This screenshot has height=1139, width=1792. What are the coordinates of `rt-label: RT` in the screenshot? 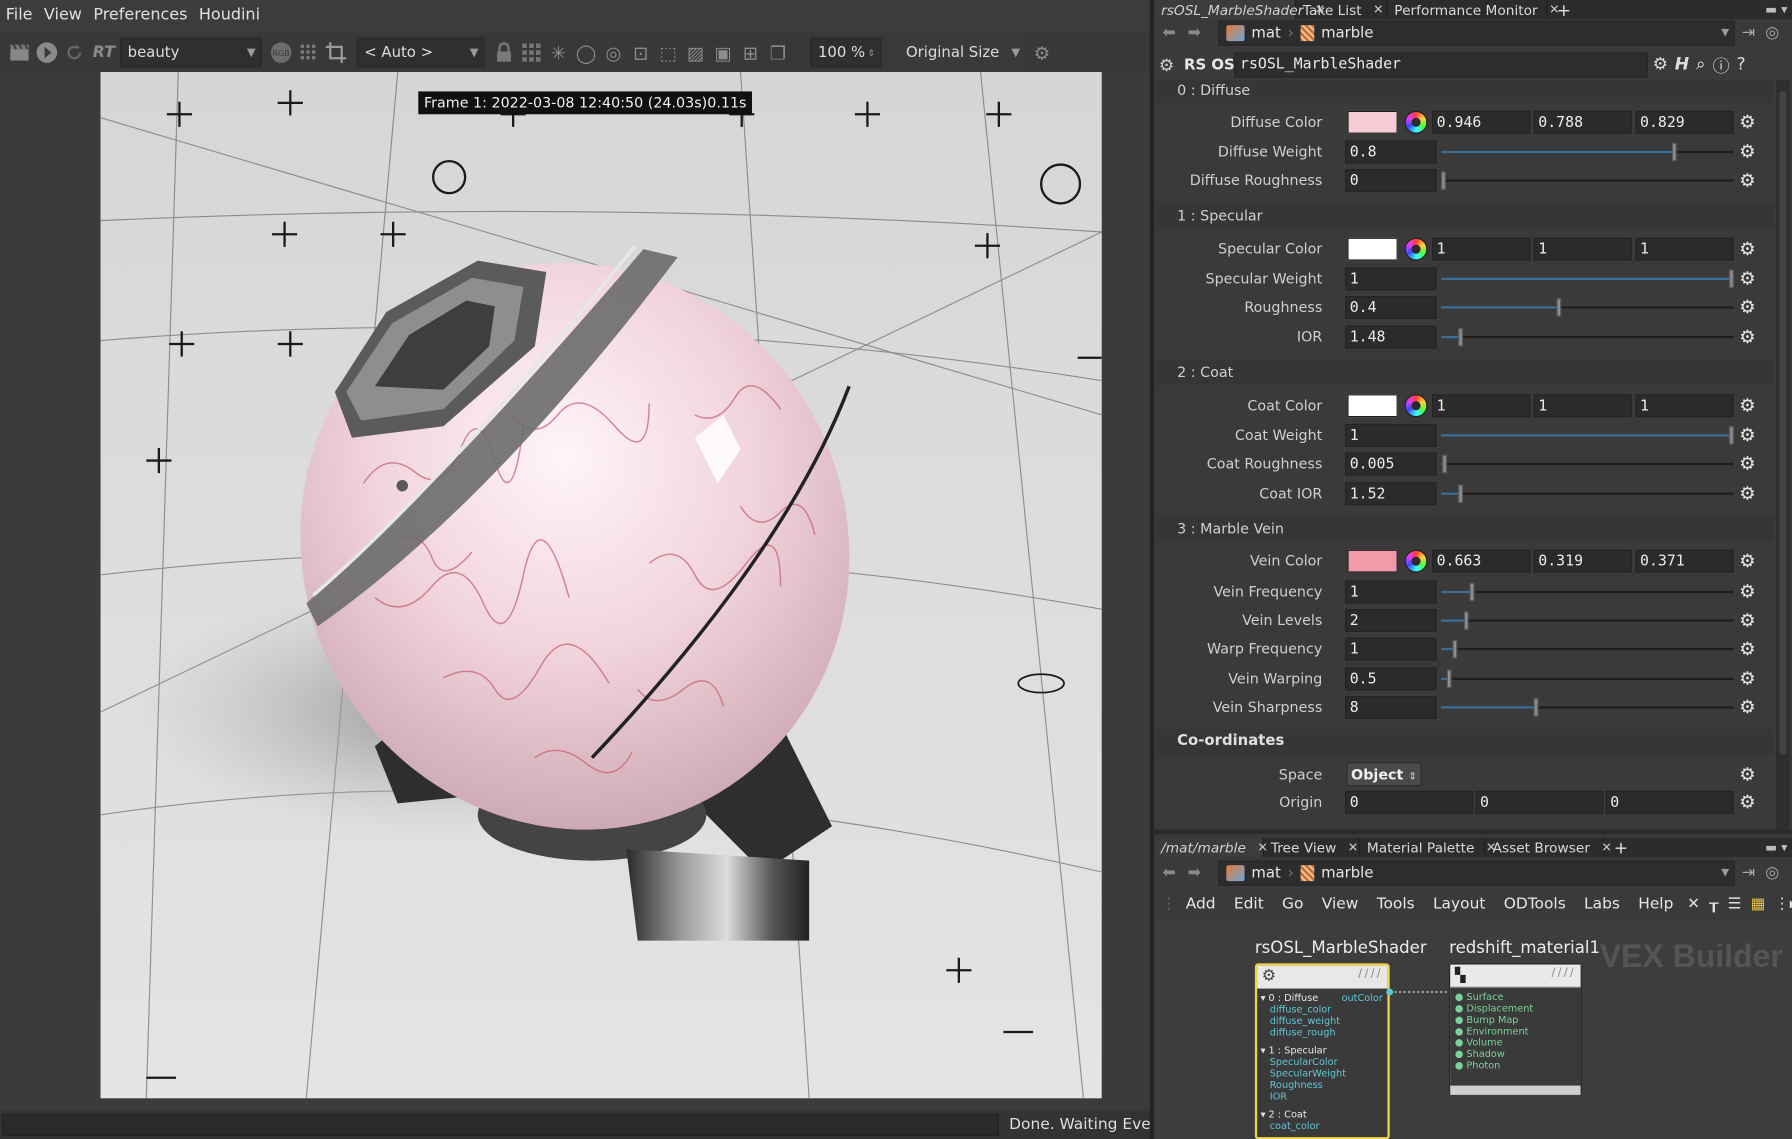 It's located at (104, 52).